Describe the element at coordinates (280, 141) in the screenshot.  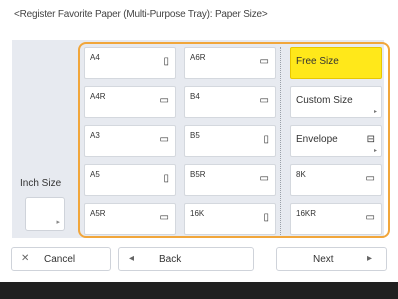
I see `column-divider` at that location.